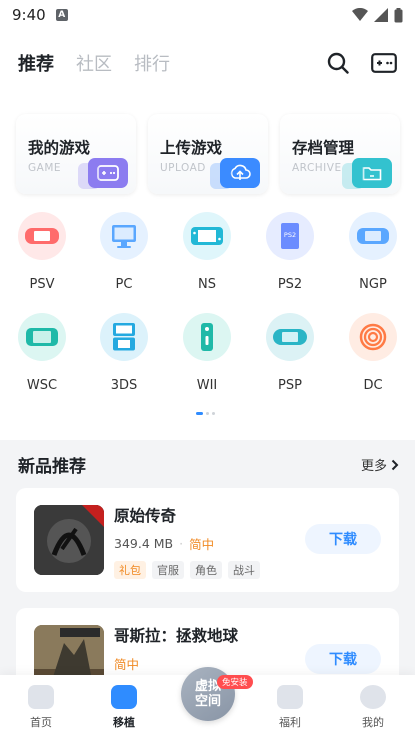 The image size is (415, 739). Describe the element at coordinates (290, 284) in the screenshot. I see `platform-label: PS2` at that location.